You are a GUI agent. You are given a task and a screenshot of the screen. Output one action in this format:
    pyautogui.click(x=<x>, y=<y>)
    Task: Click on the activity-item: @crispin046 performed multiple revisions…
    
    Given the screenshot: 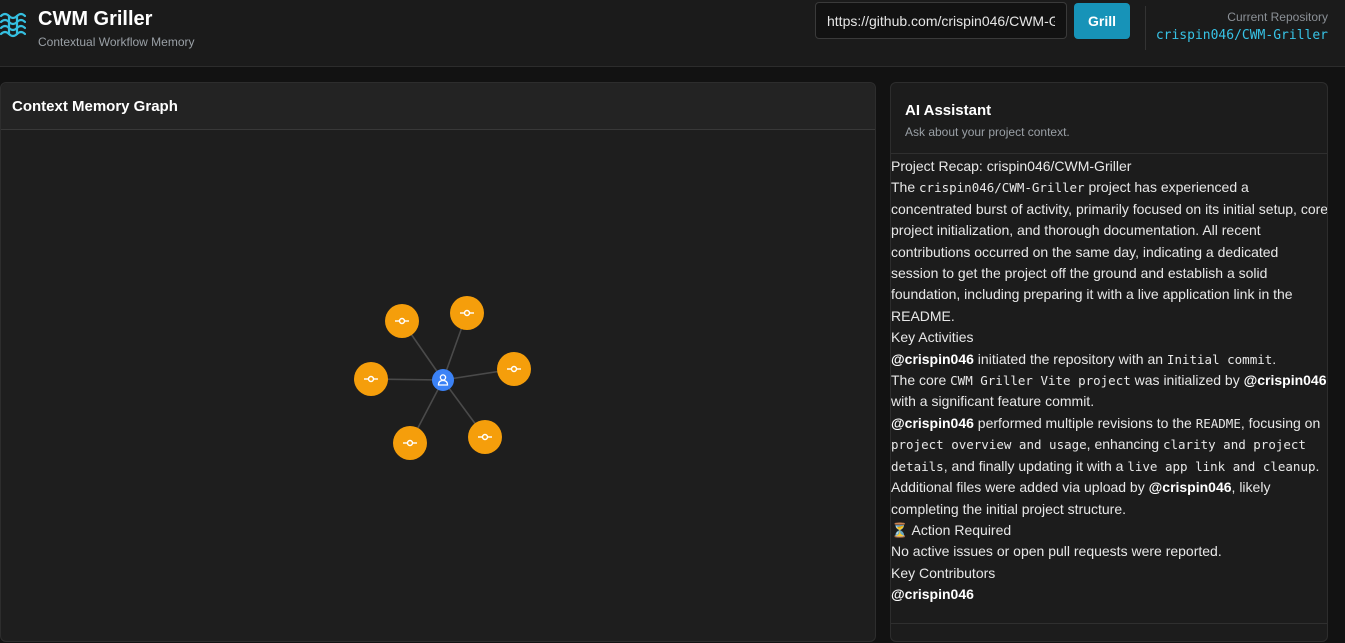 What is the action you would take?
    pyautogui.click(x=1106, y=444)
    